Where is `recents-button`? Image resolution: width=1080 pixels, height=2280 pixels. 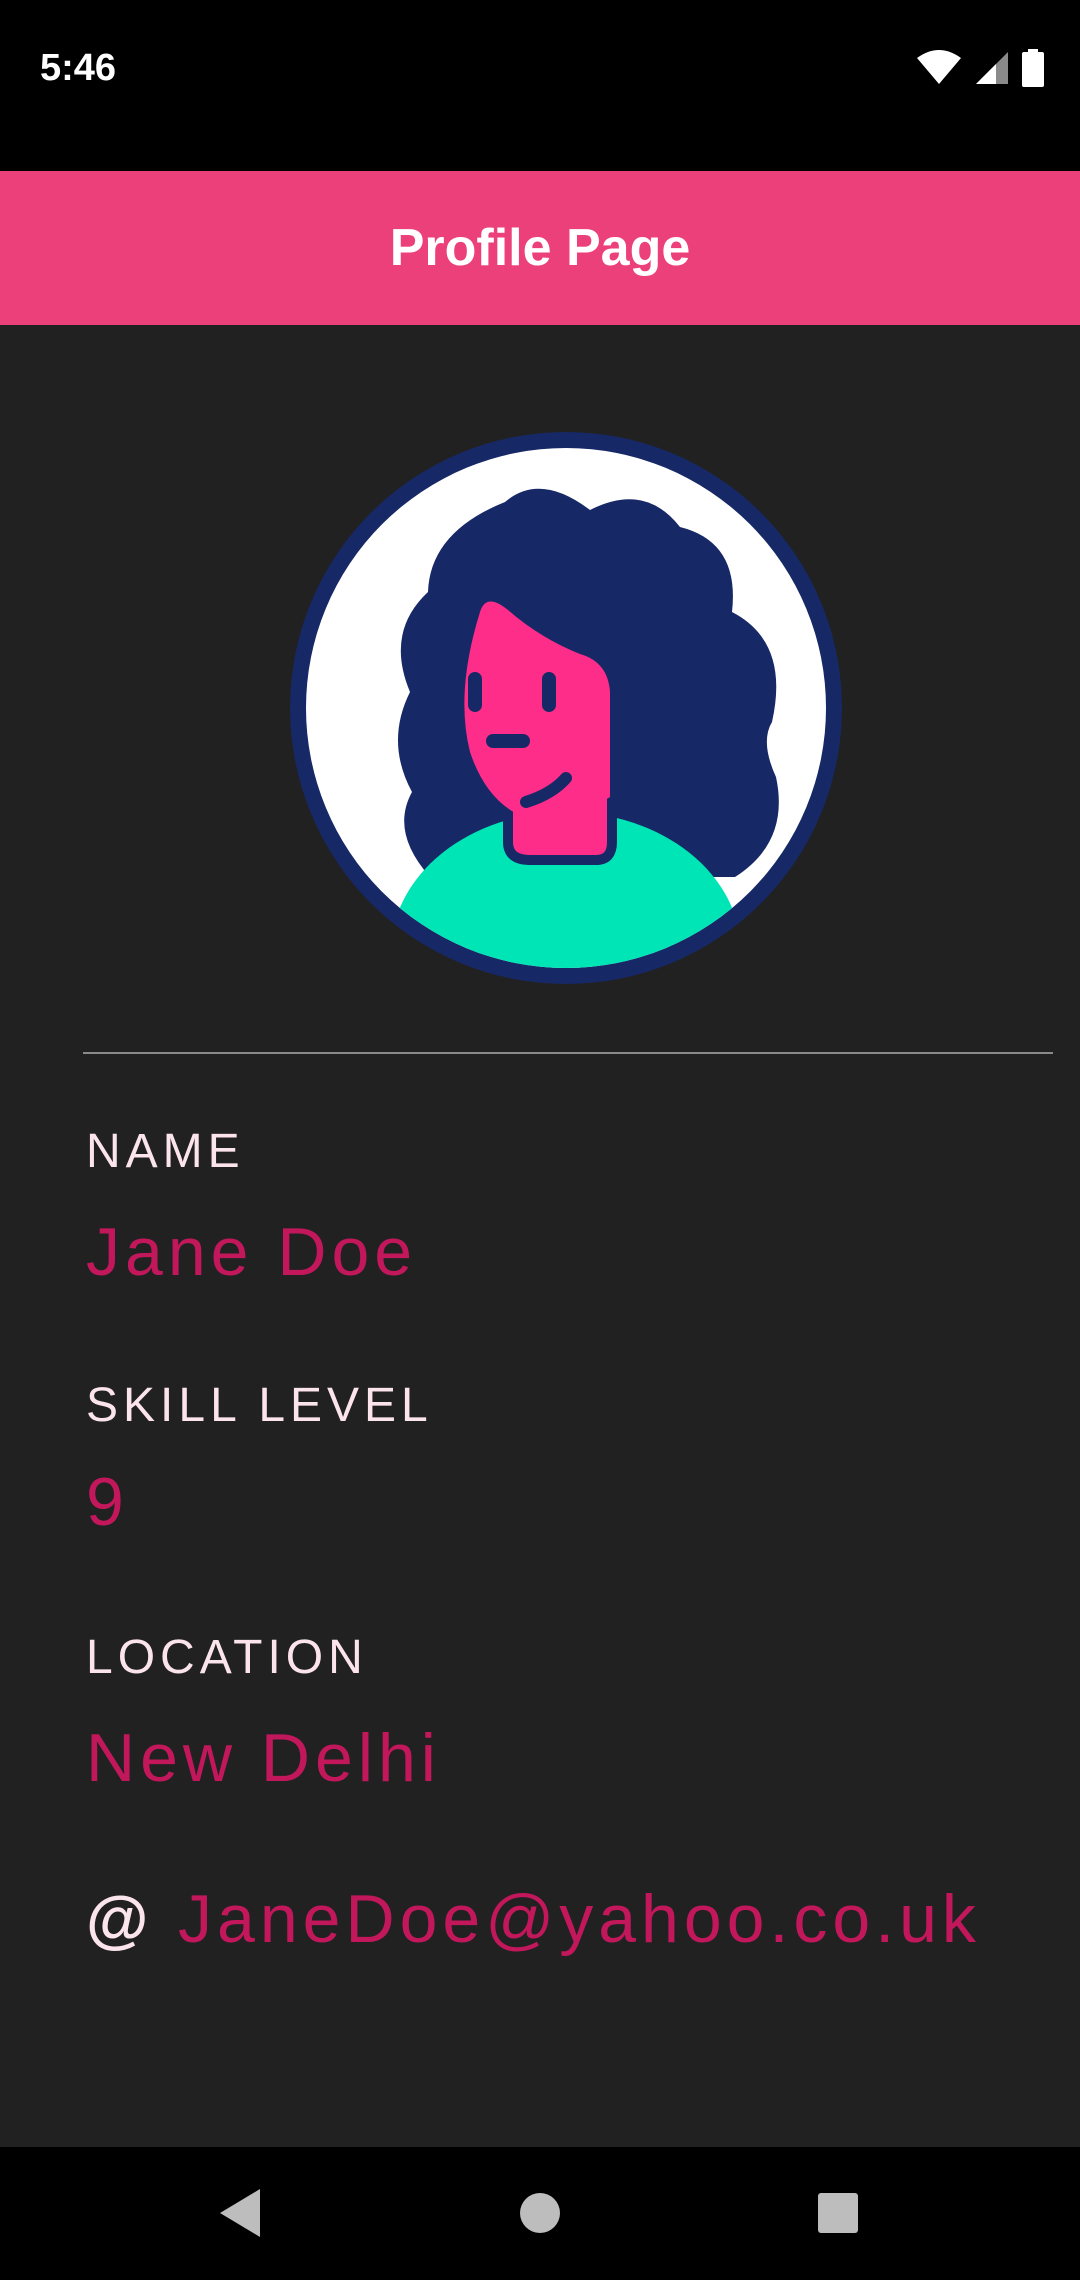
recents-button is located at coordinates (838, 2213).